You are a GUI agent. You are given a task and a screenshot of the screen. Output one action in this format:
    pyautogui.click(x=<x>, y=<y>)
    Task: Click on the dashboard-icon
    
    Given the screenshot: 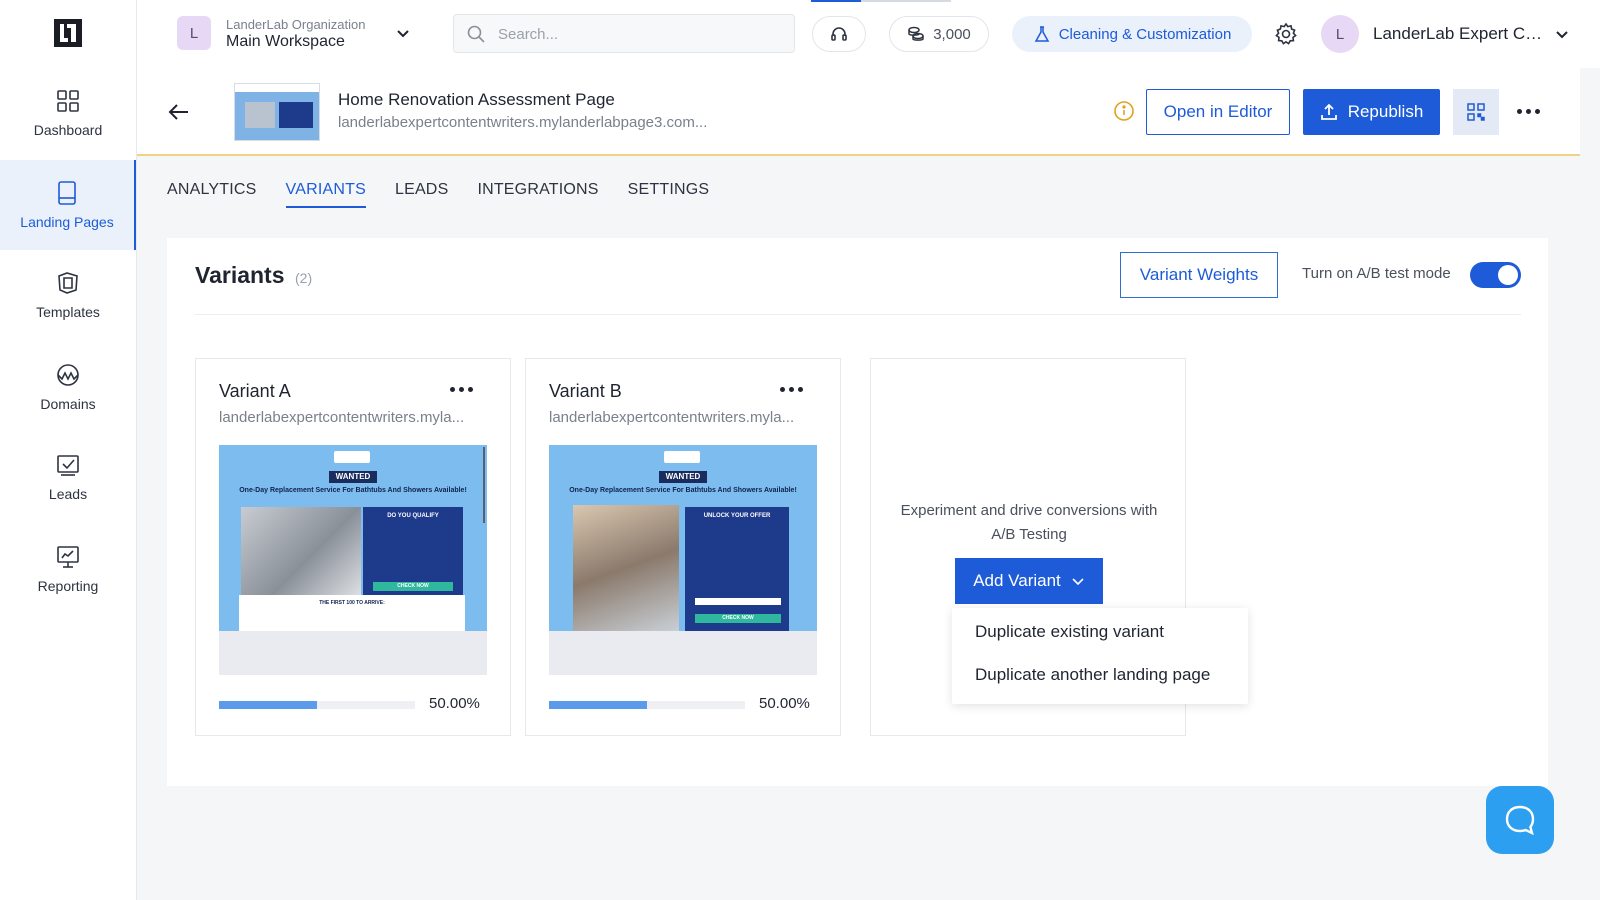 What is the action you would take?
    pyautogui.click(x=68, y=101)
    